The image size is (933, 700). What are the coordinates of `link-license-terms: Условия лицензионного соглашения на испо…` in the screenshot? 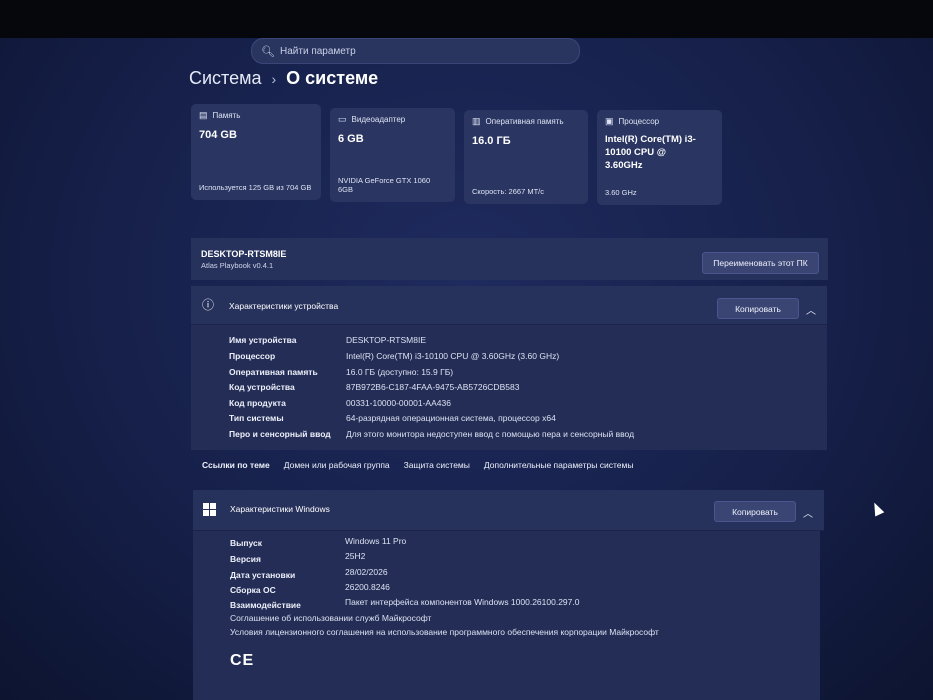 It's located at (444, 632).